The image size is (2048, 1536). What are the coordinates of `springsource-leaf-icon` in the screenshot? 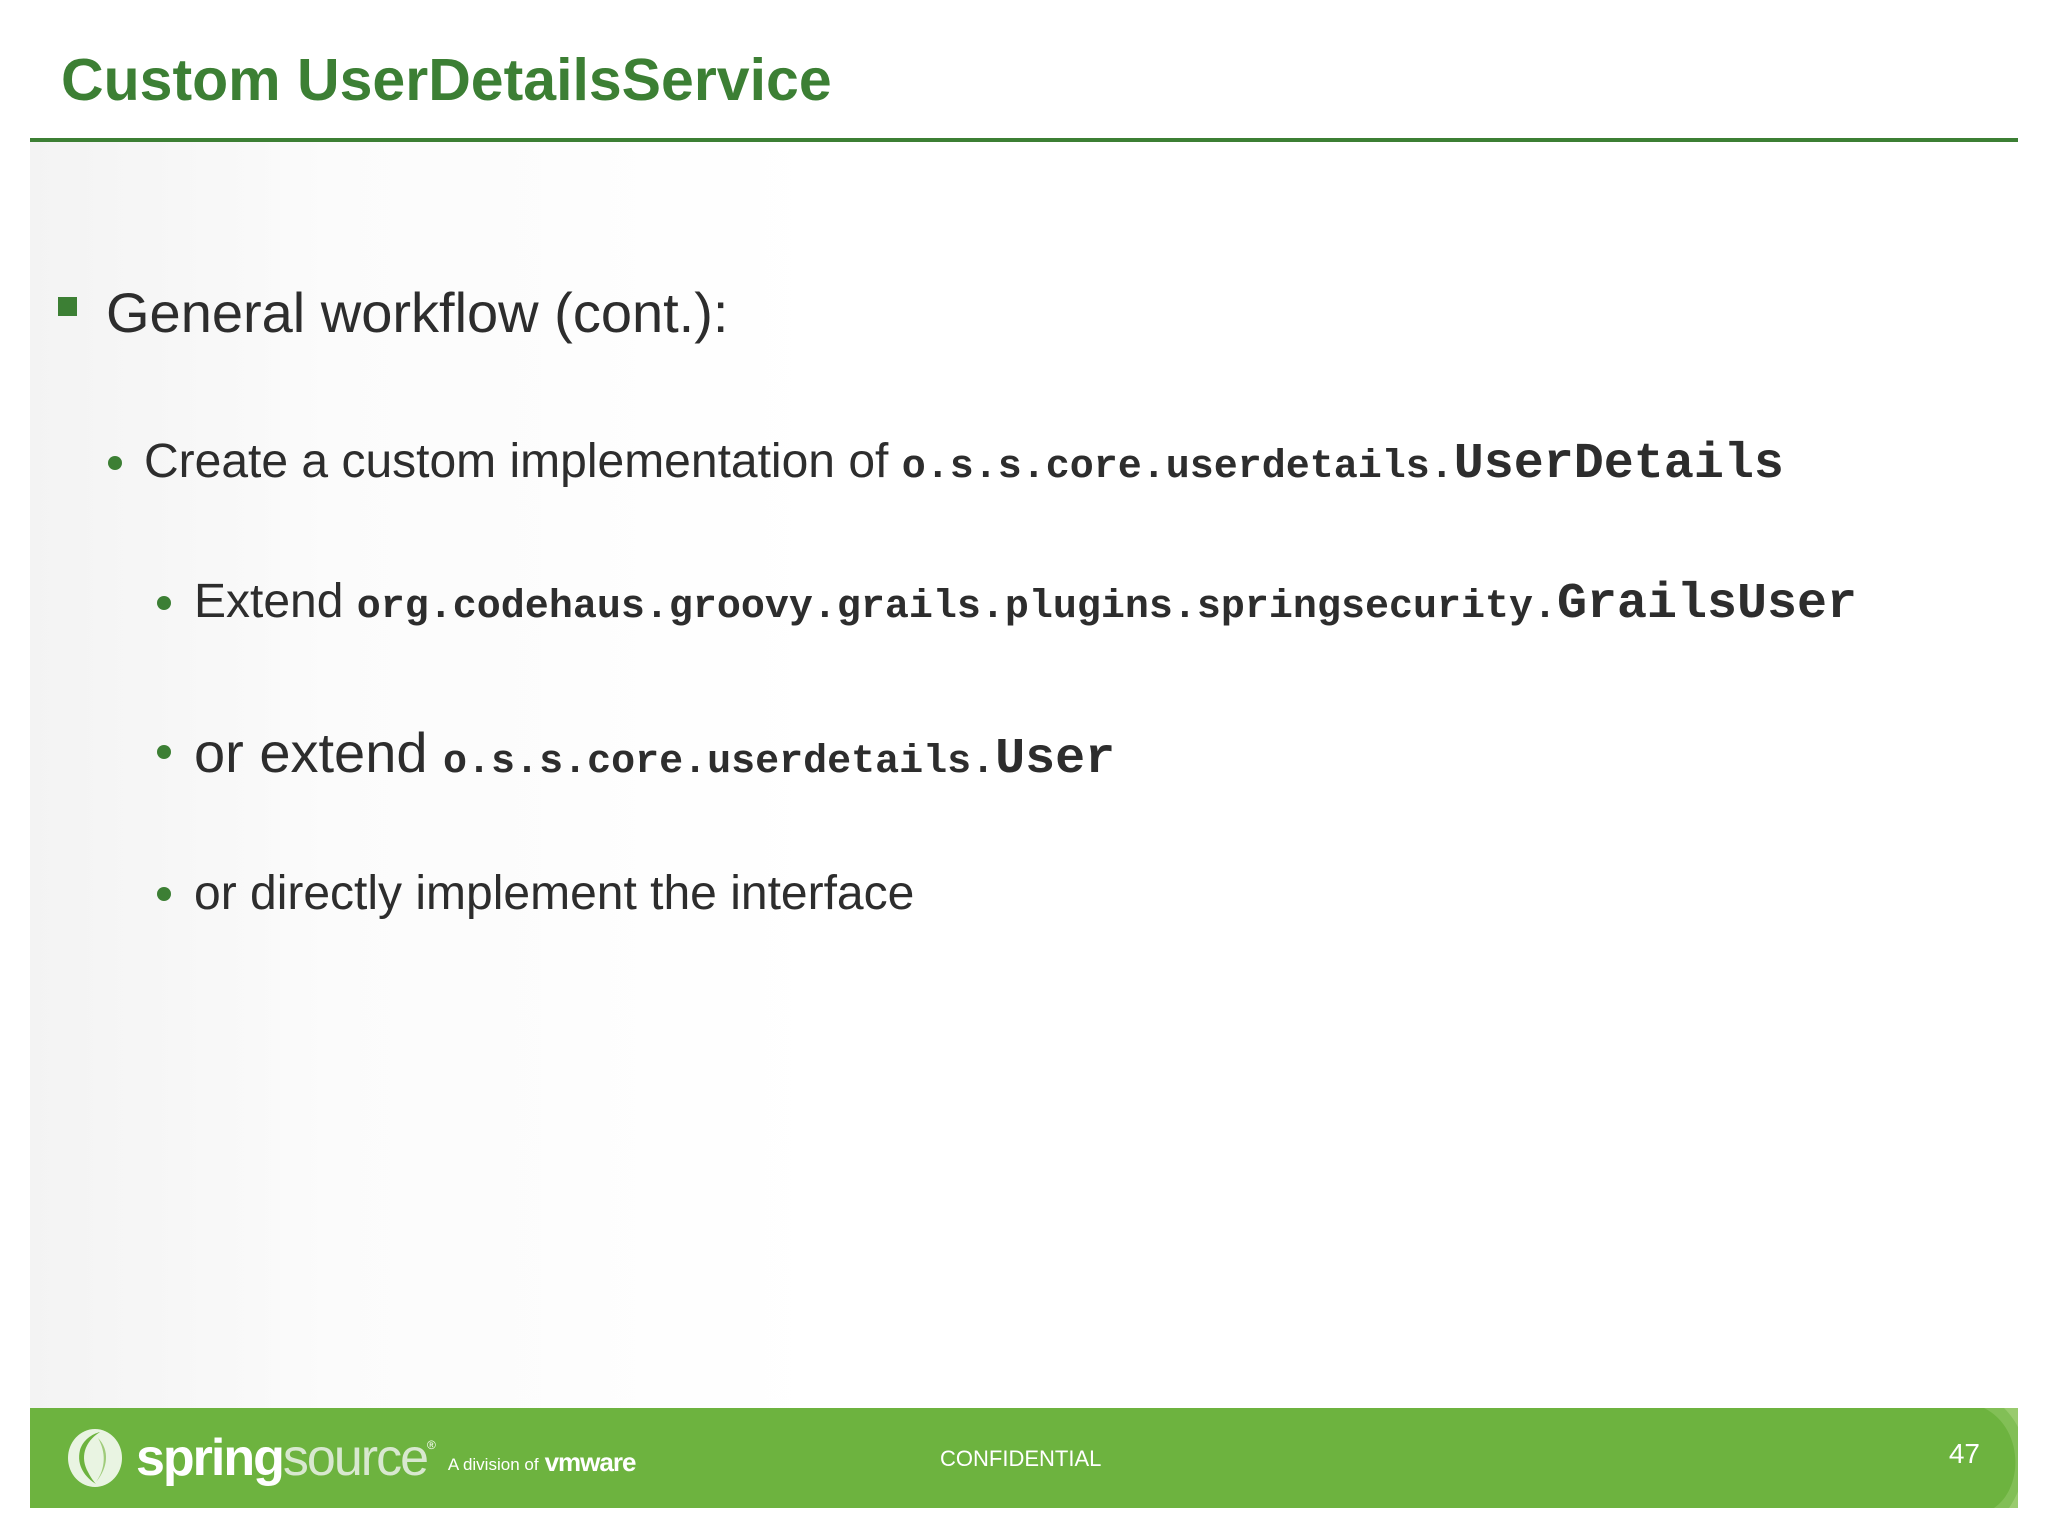 It's located at (95, 1458).